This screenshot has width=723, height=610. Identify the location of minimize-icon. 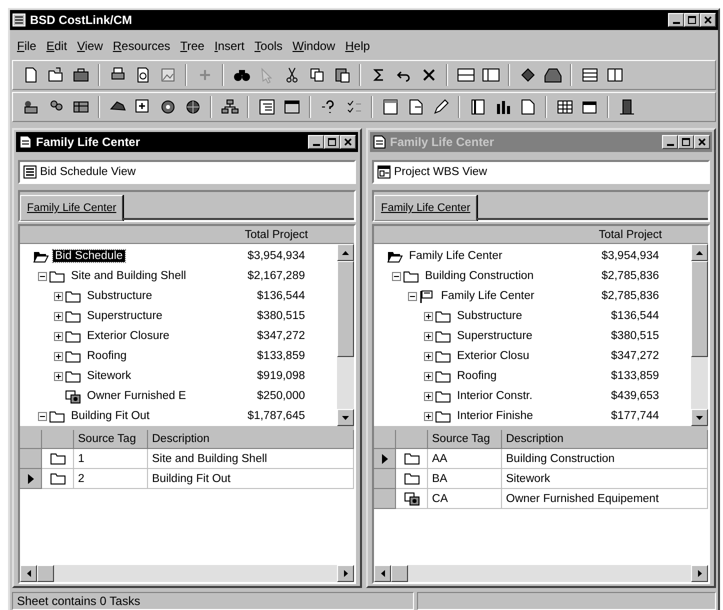
(670, 145).